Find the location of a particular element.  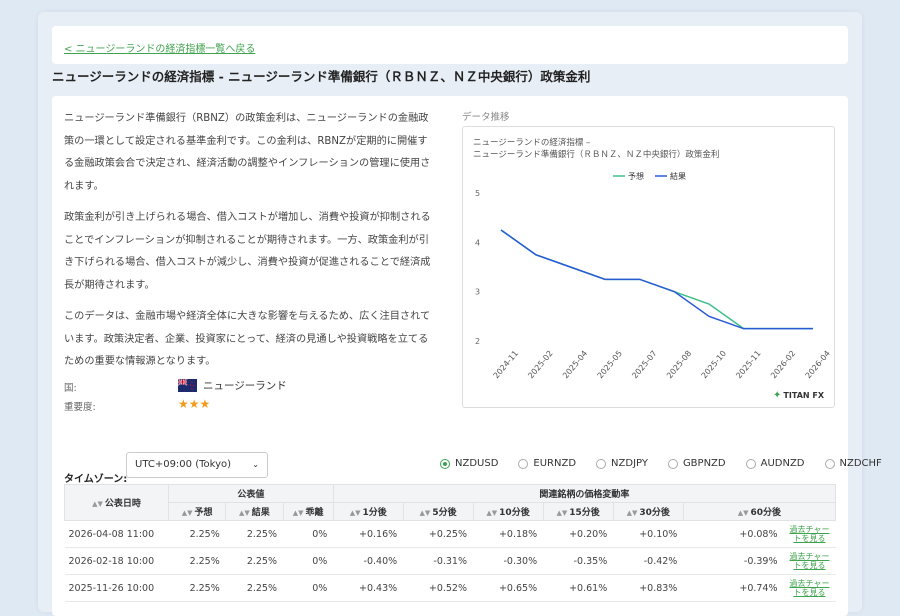

sub-header: ▲▼ 乖離 is located at coordinates (308, 511).